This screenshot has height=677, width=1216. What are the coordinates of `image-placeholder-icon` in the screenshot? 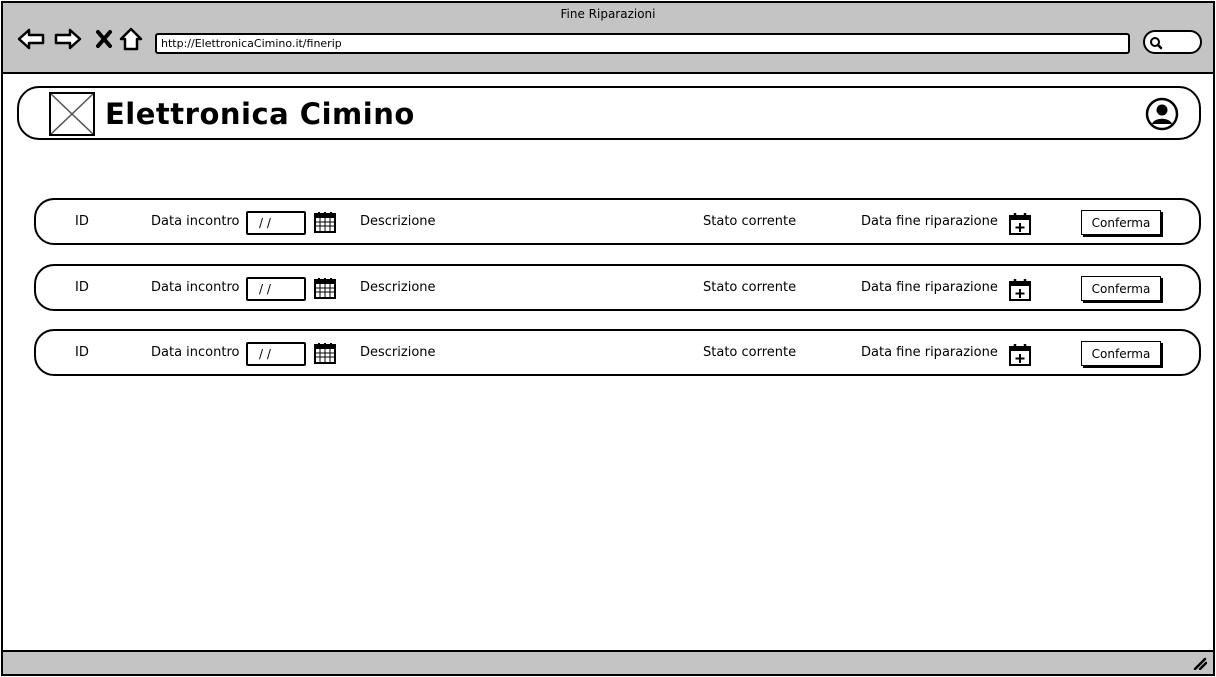 It's located at (72, 114).